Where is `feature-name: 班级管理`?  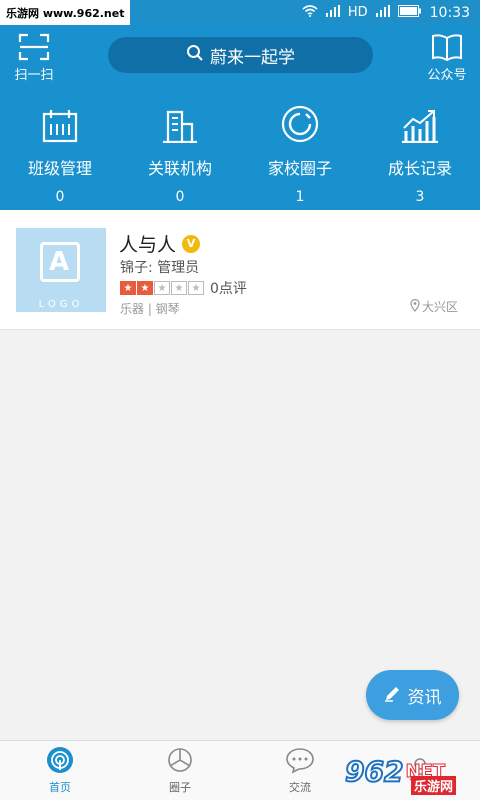 feature-name: 班级管理 is located at coordinates (59, 168).